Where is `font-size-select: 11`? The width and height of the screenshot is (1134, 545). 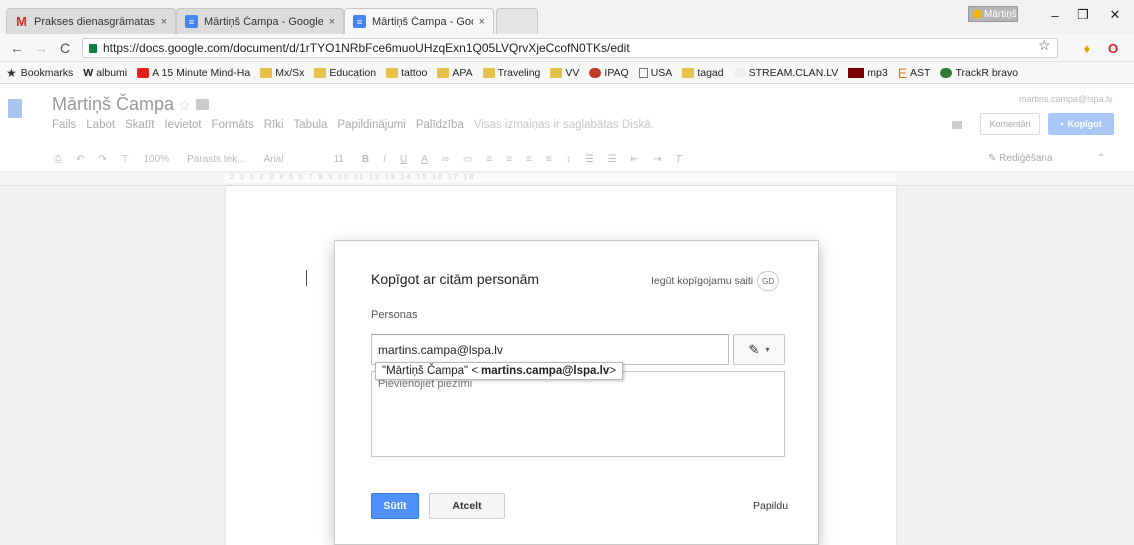 font-size-select: 11 is located at coordinates (338, 159).